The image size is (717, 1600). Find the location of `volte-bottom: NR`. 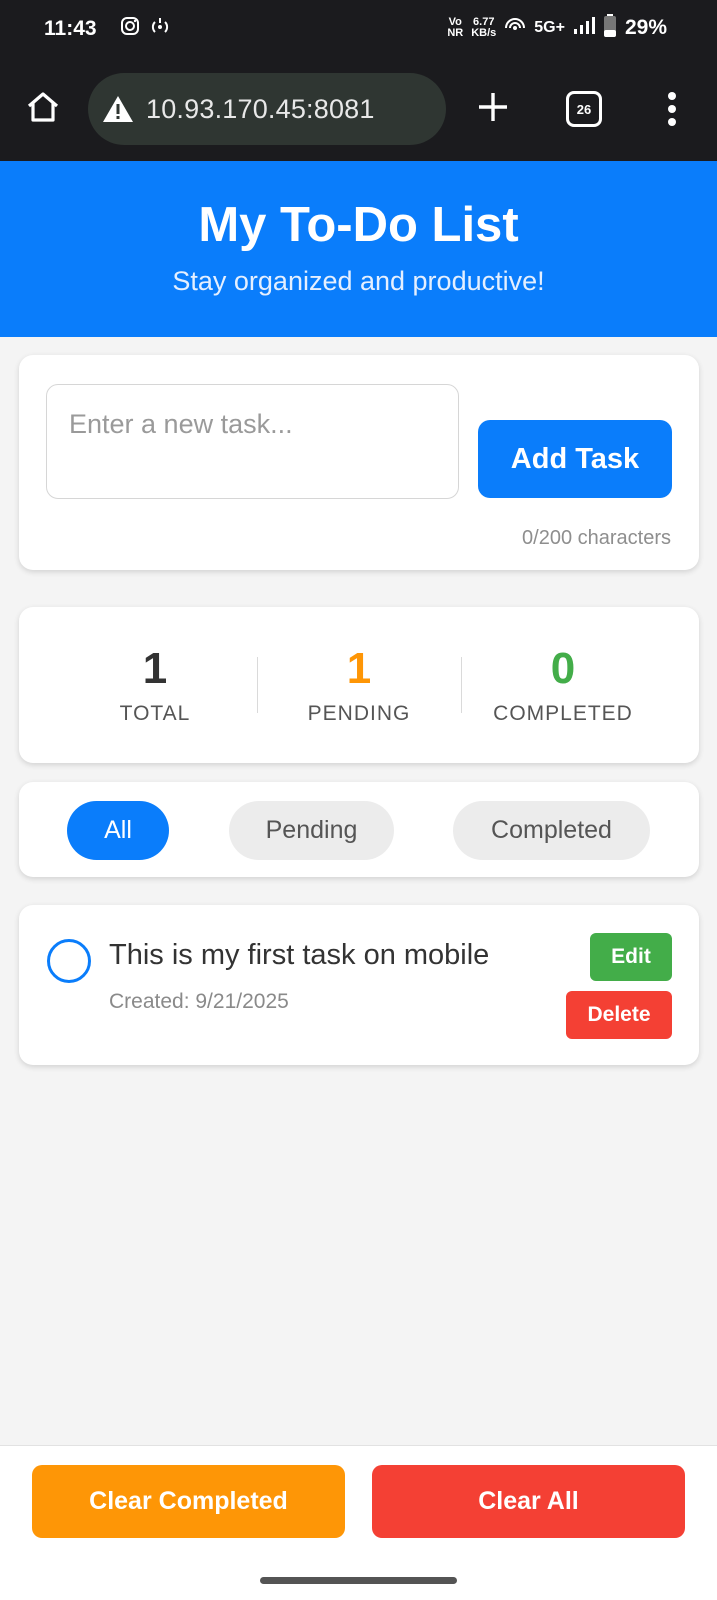

volte-bottom: NR is located at coordinates (455, 32).